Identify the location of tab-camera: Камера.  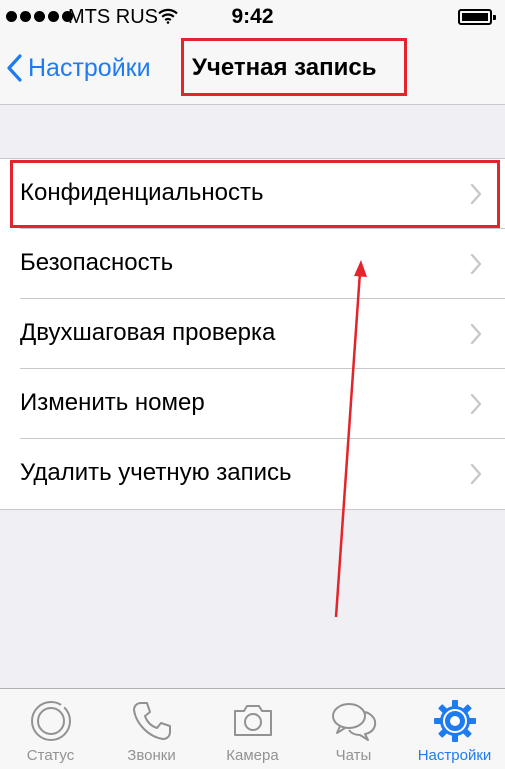
(252, 729).